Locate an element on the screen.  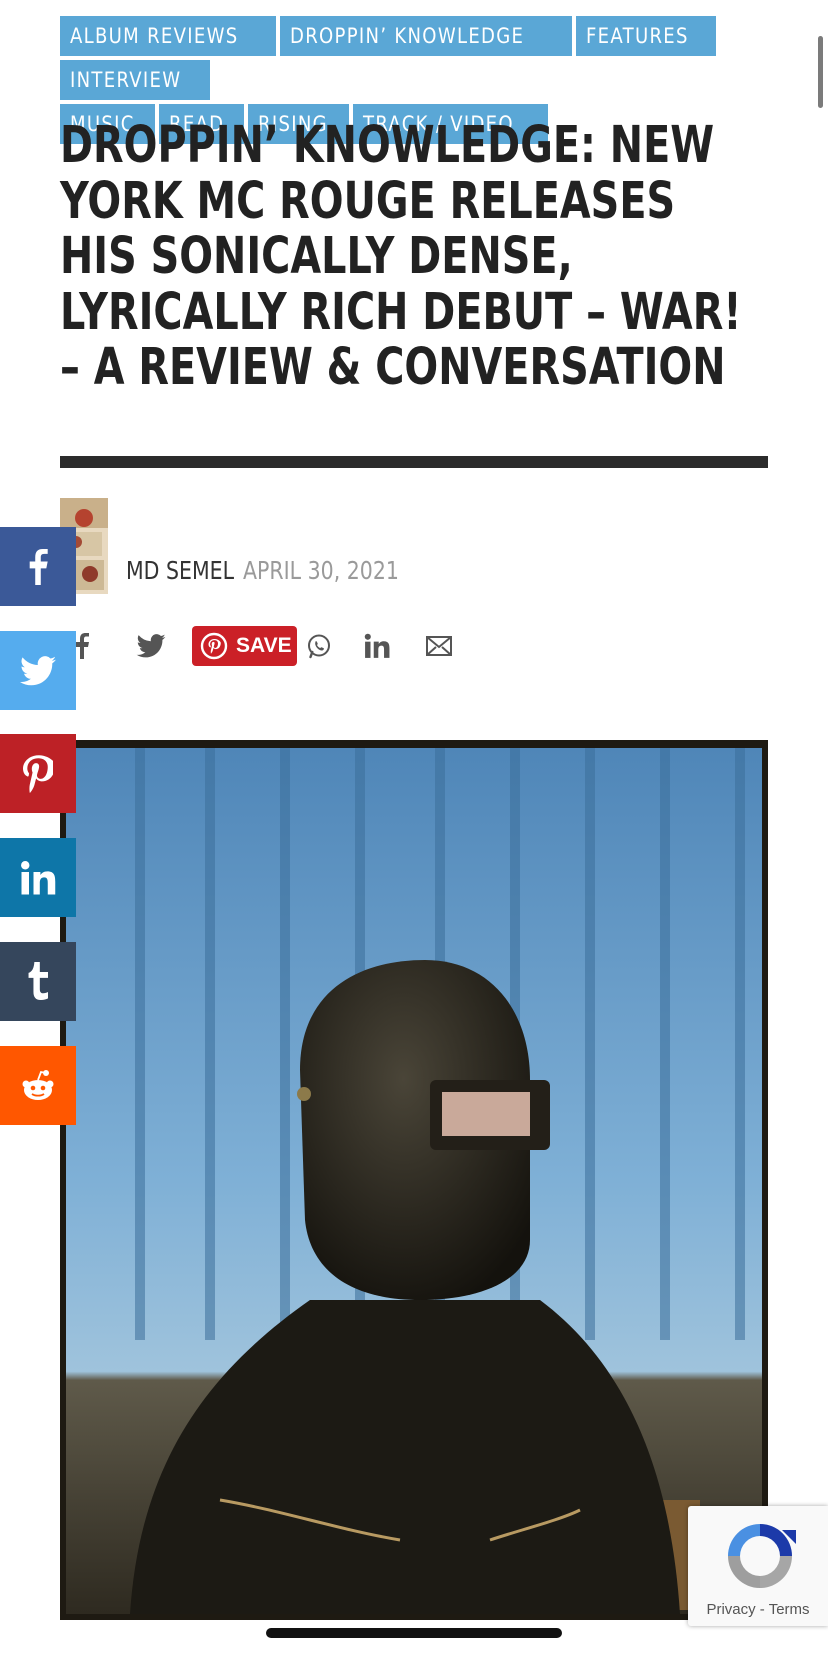
reddit-icon is located at coordinates (38, 1084).